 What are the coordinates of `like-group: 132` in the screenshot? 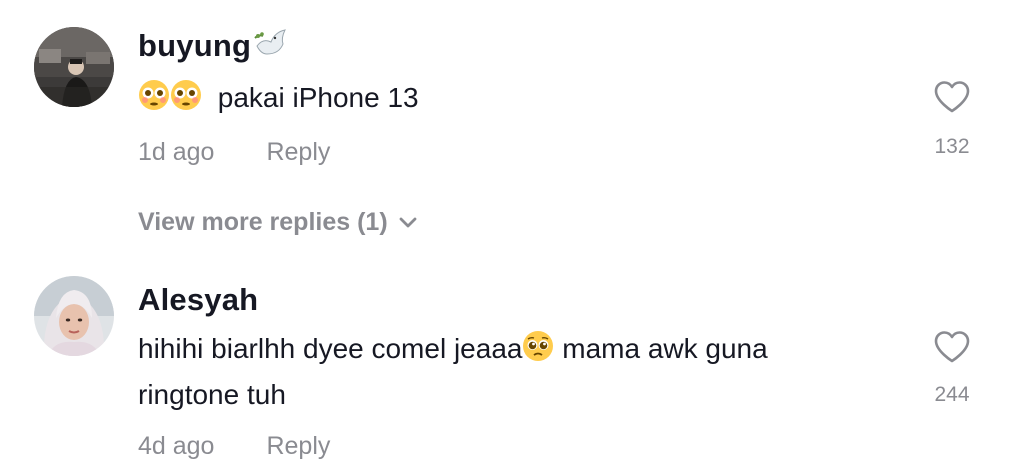 It's located at (952, 119).